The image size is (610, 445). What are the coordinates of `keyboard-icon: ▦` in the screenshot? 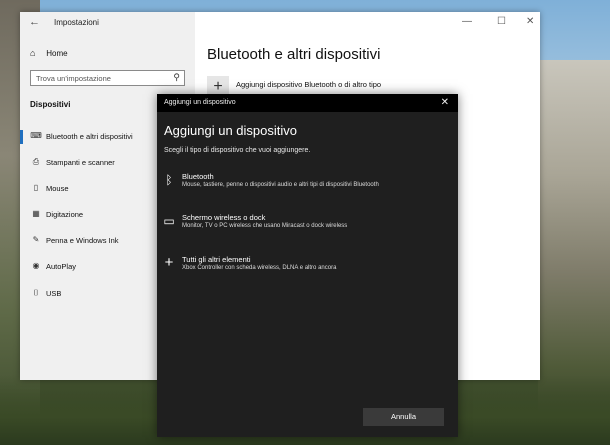 It's located at (36, 213).